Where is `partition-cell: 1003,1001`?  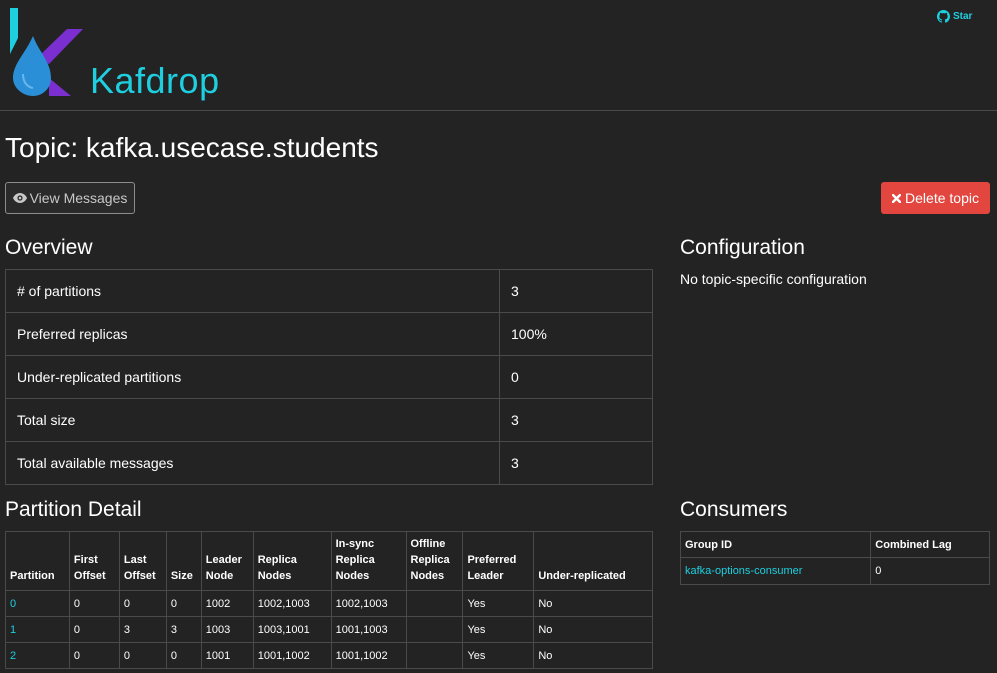 partition-cell: 1003,1001 is located at coordinates (292, 629).